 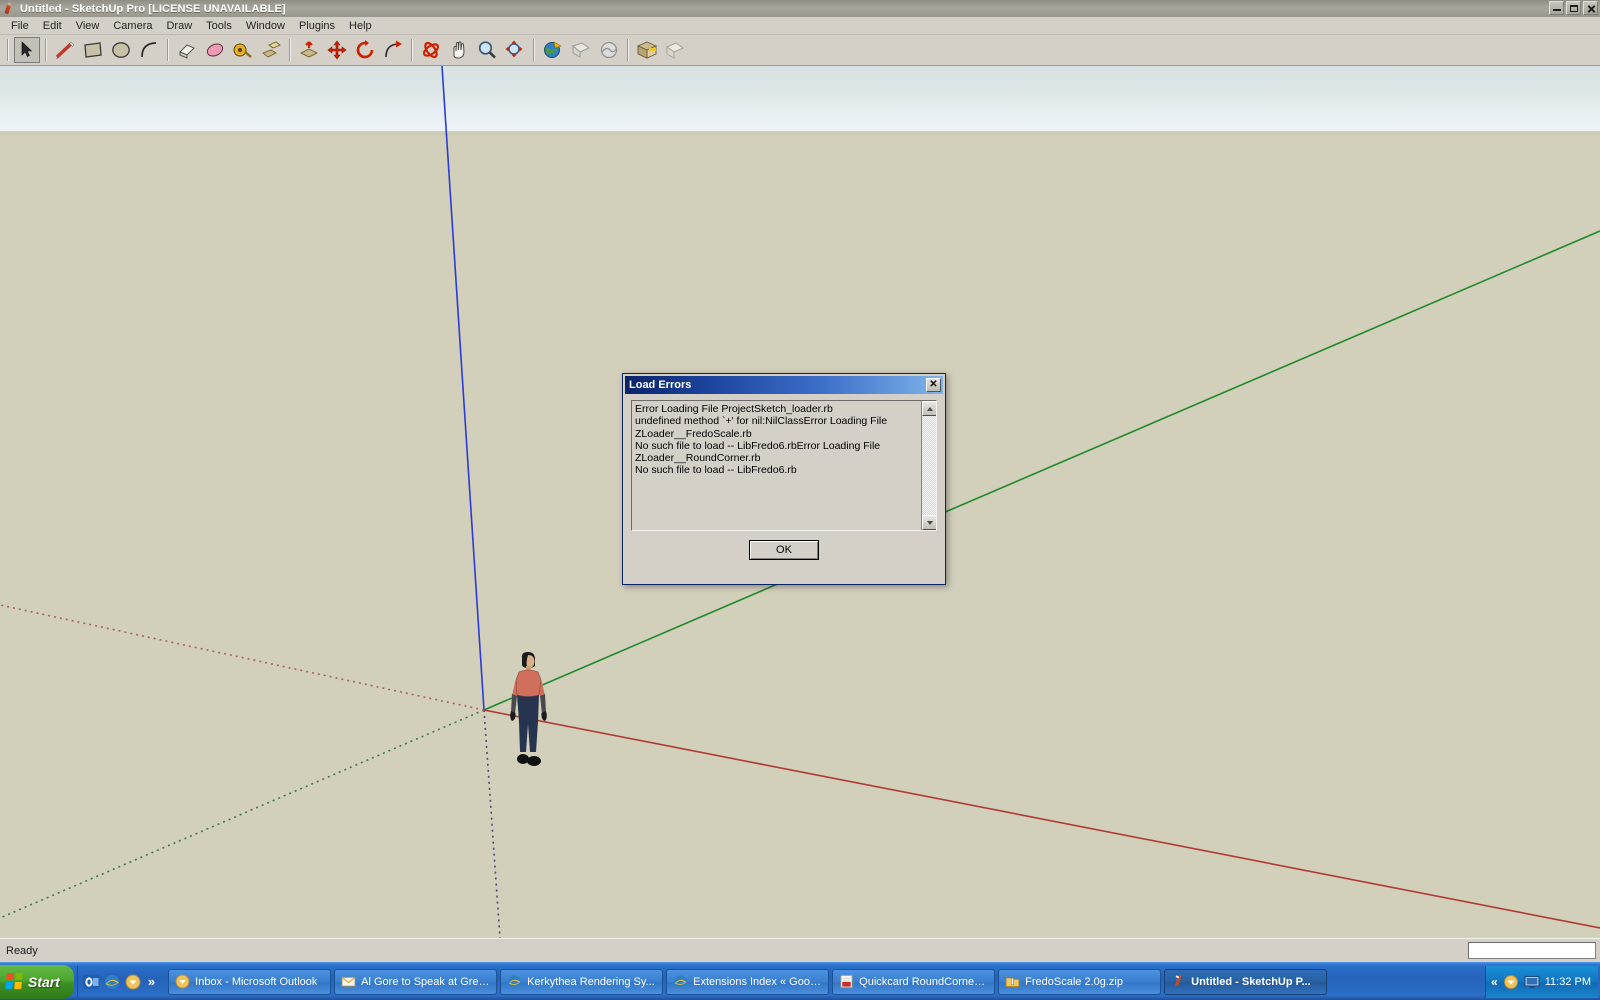 What do you see at coordinates (151, 981) in the screenshot?
I see `quick-launch-overflow-chevron: »` at bounding box center [151, 981].